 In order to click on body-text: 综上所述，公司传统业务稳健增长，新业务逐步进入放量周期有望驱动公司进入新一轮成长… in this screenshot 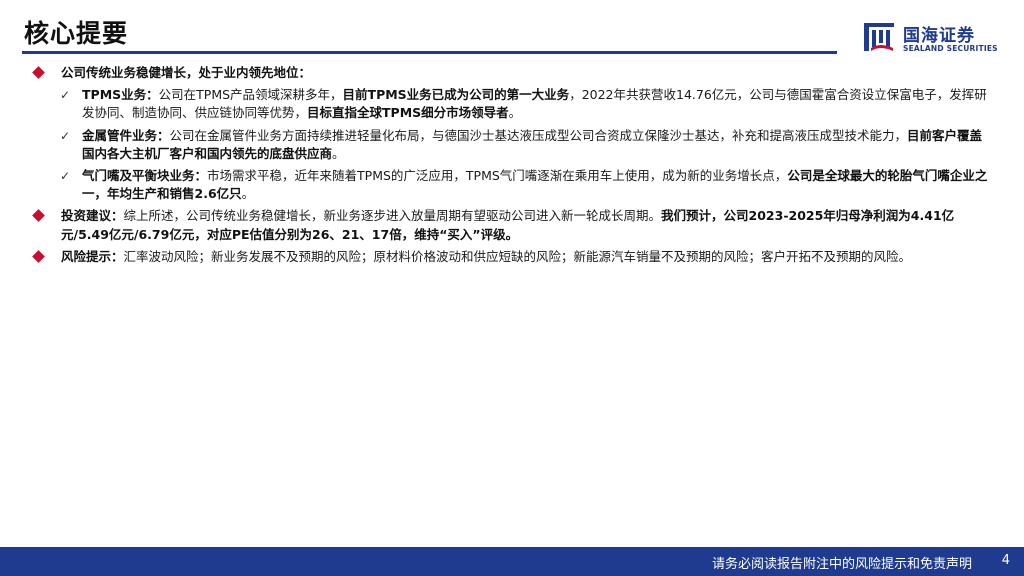, I will do `click(392, 216)`.